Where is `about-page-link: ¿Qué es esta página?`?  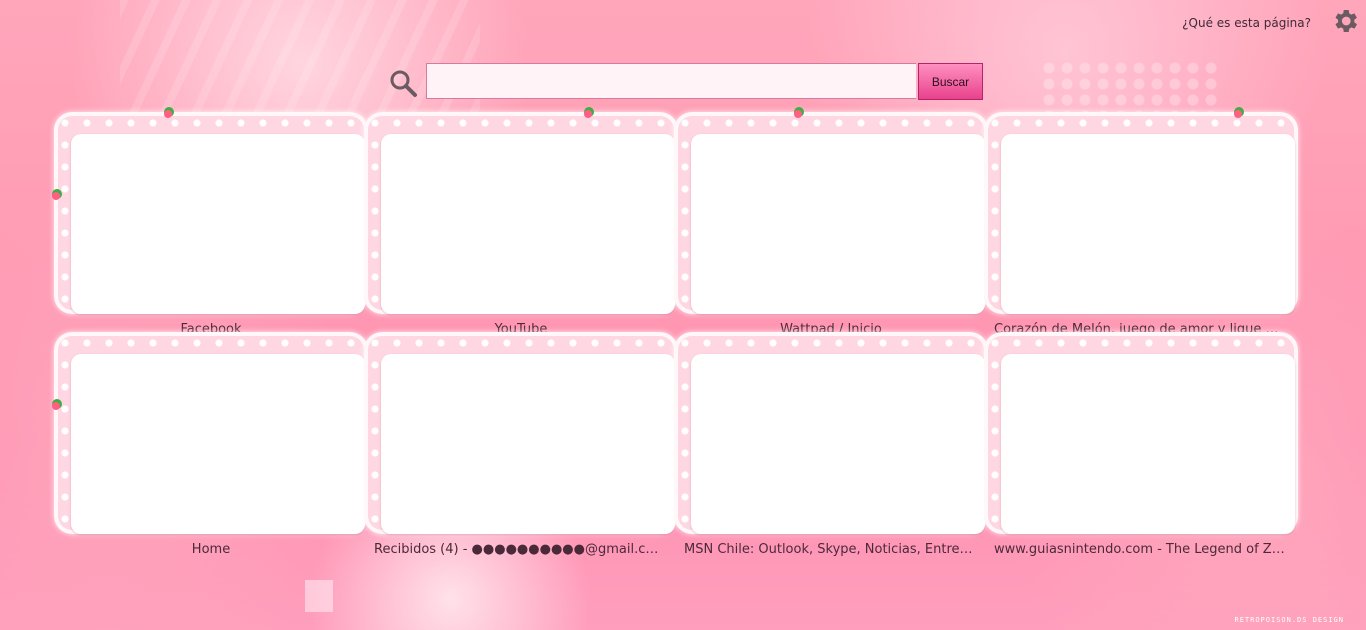
about-page-link: ¿Qué es esta página? is located at coordinates (1246, 23).